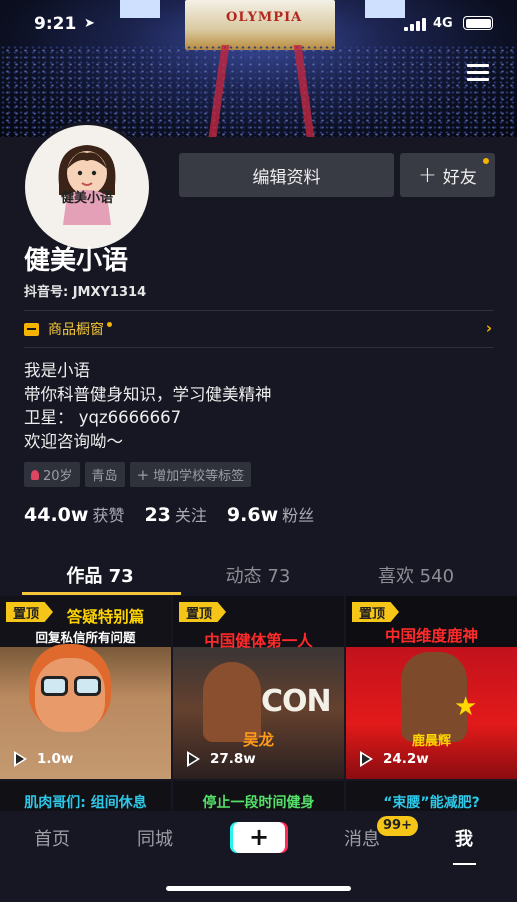  Describe the element at coordinates (89, 23) in the screenshot. I see `location-arrow-icon: ➤` at that location.